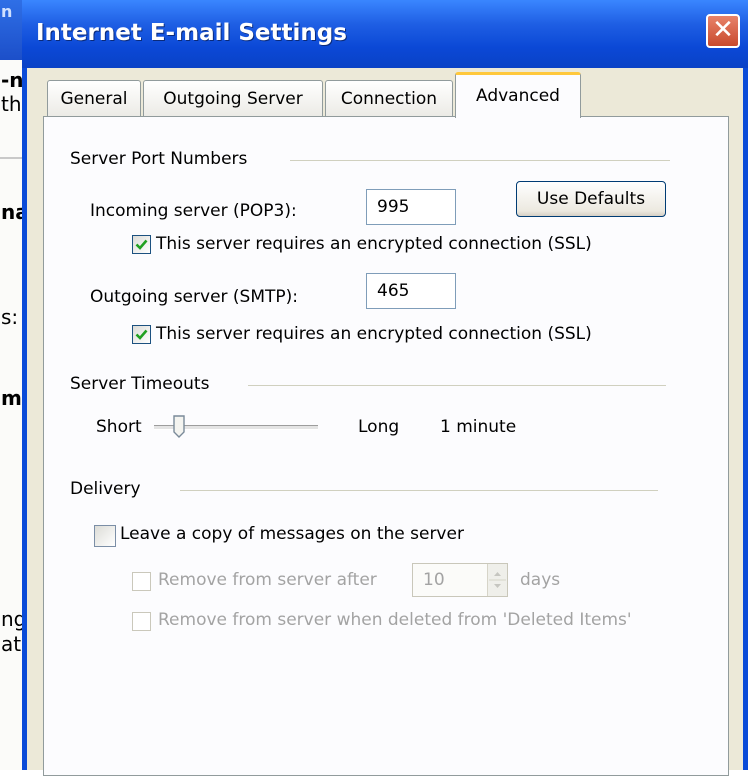 The height and width of the screenshot is (776, 748). I want to click on close-button: ✕, so click(723, 31).